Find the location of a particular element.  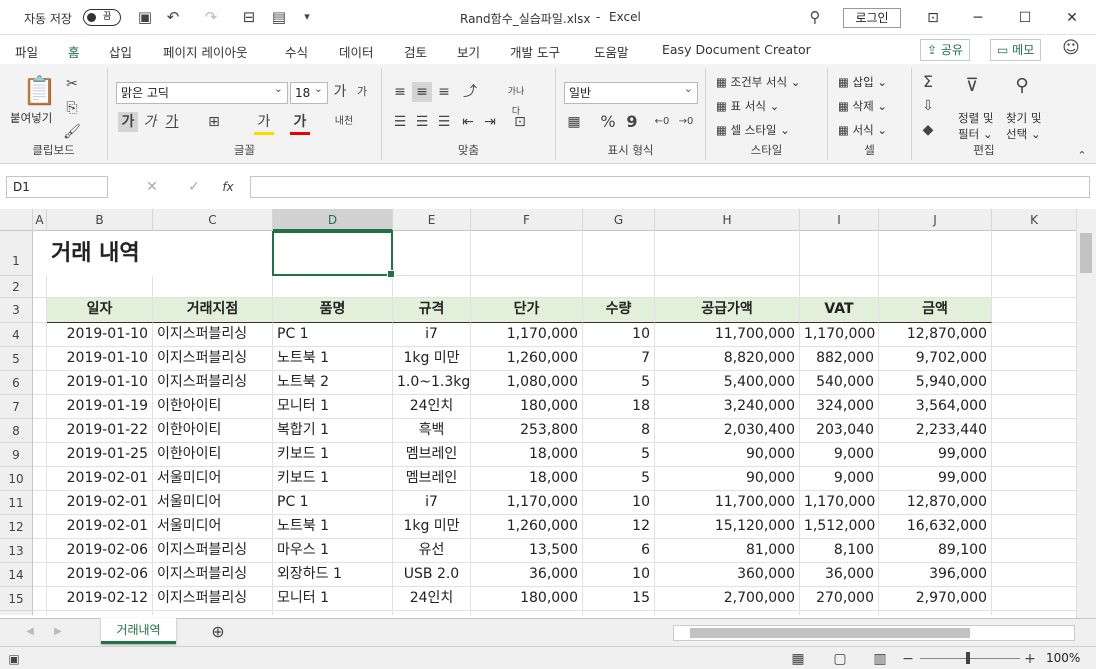

table-cell: 10 is located at coordinates (619, 335).